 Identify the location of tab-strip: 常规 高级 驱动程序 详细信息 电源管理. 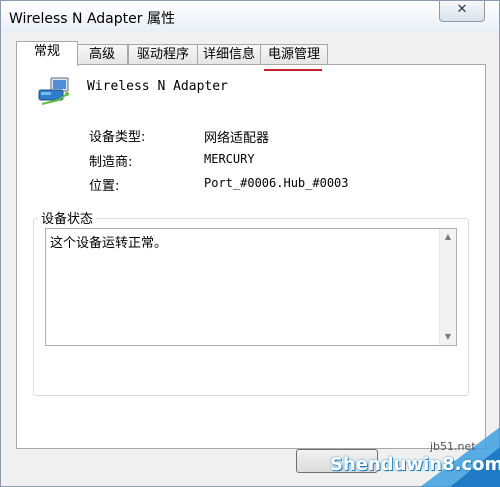
(251, 53).